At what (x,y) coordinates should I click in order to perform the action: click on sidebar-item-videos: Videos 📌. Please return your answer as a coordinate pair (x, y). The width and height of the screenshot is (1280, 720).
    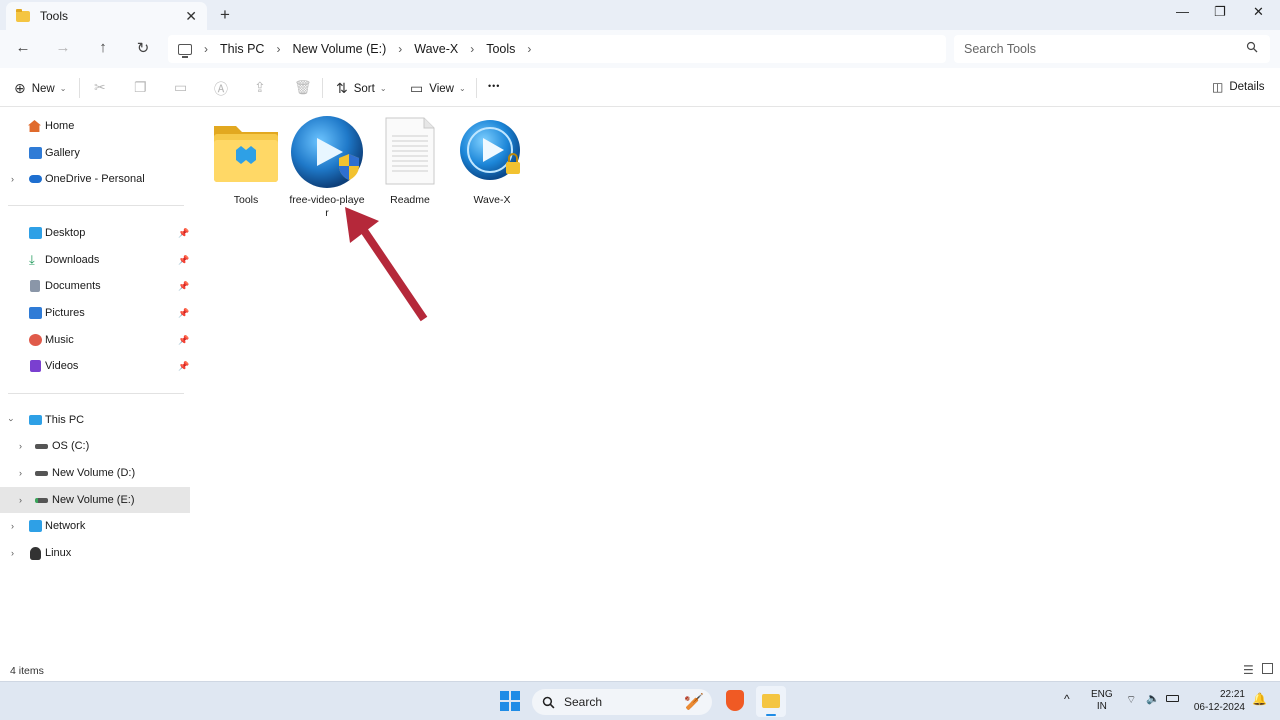
    Looking at the image, I should click on (95, 366).